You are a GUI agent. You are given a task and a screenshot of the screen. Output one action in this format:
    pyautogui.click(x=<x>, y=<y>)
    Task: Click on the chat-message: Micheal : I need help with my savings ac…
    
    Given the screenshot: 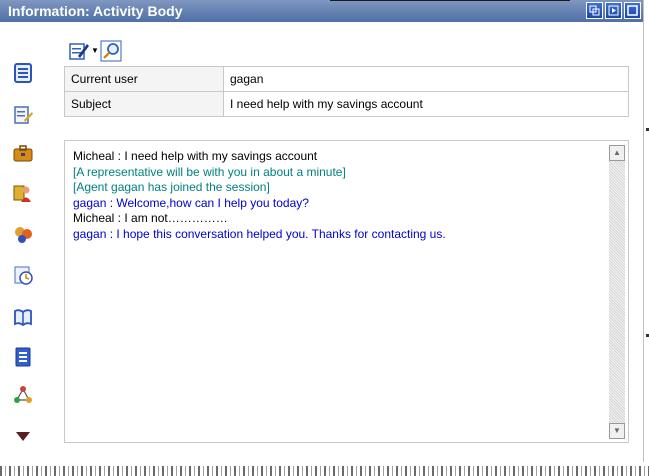 What is the action you would take?
    pyautogui.click(x=195, y=156)
    